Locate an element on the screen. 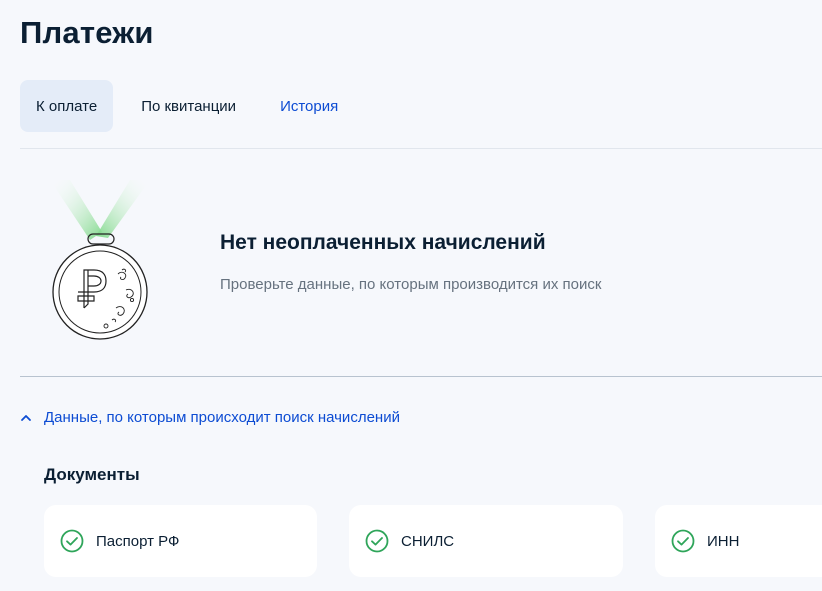  payments-tabs: К оплате По квитанции История is located at coordinates (187, 106).